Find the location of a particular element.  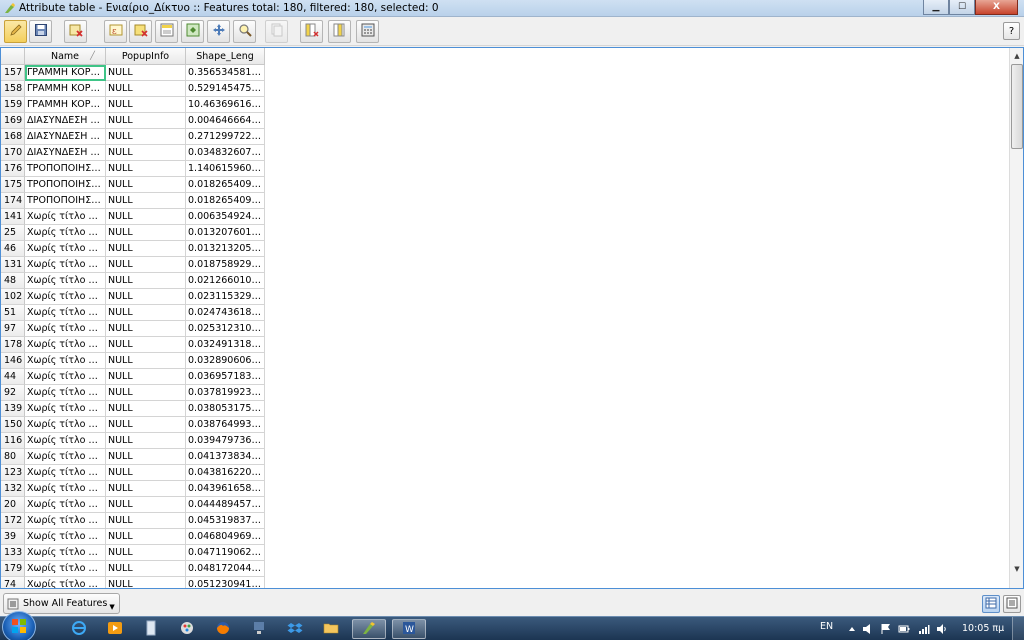

close-button: X is located at coordinates (996, 7).